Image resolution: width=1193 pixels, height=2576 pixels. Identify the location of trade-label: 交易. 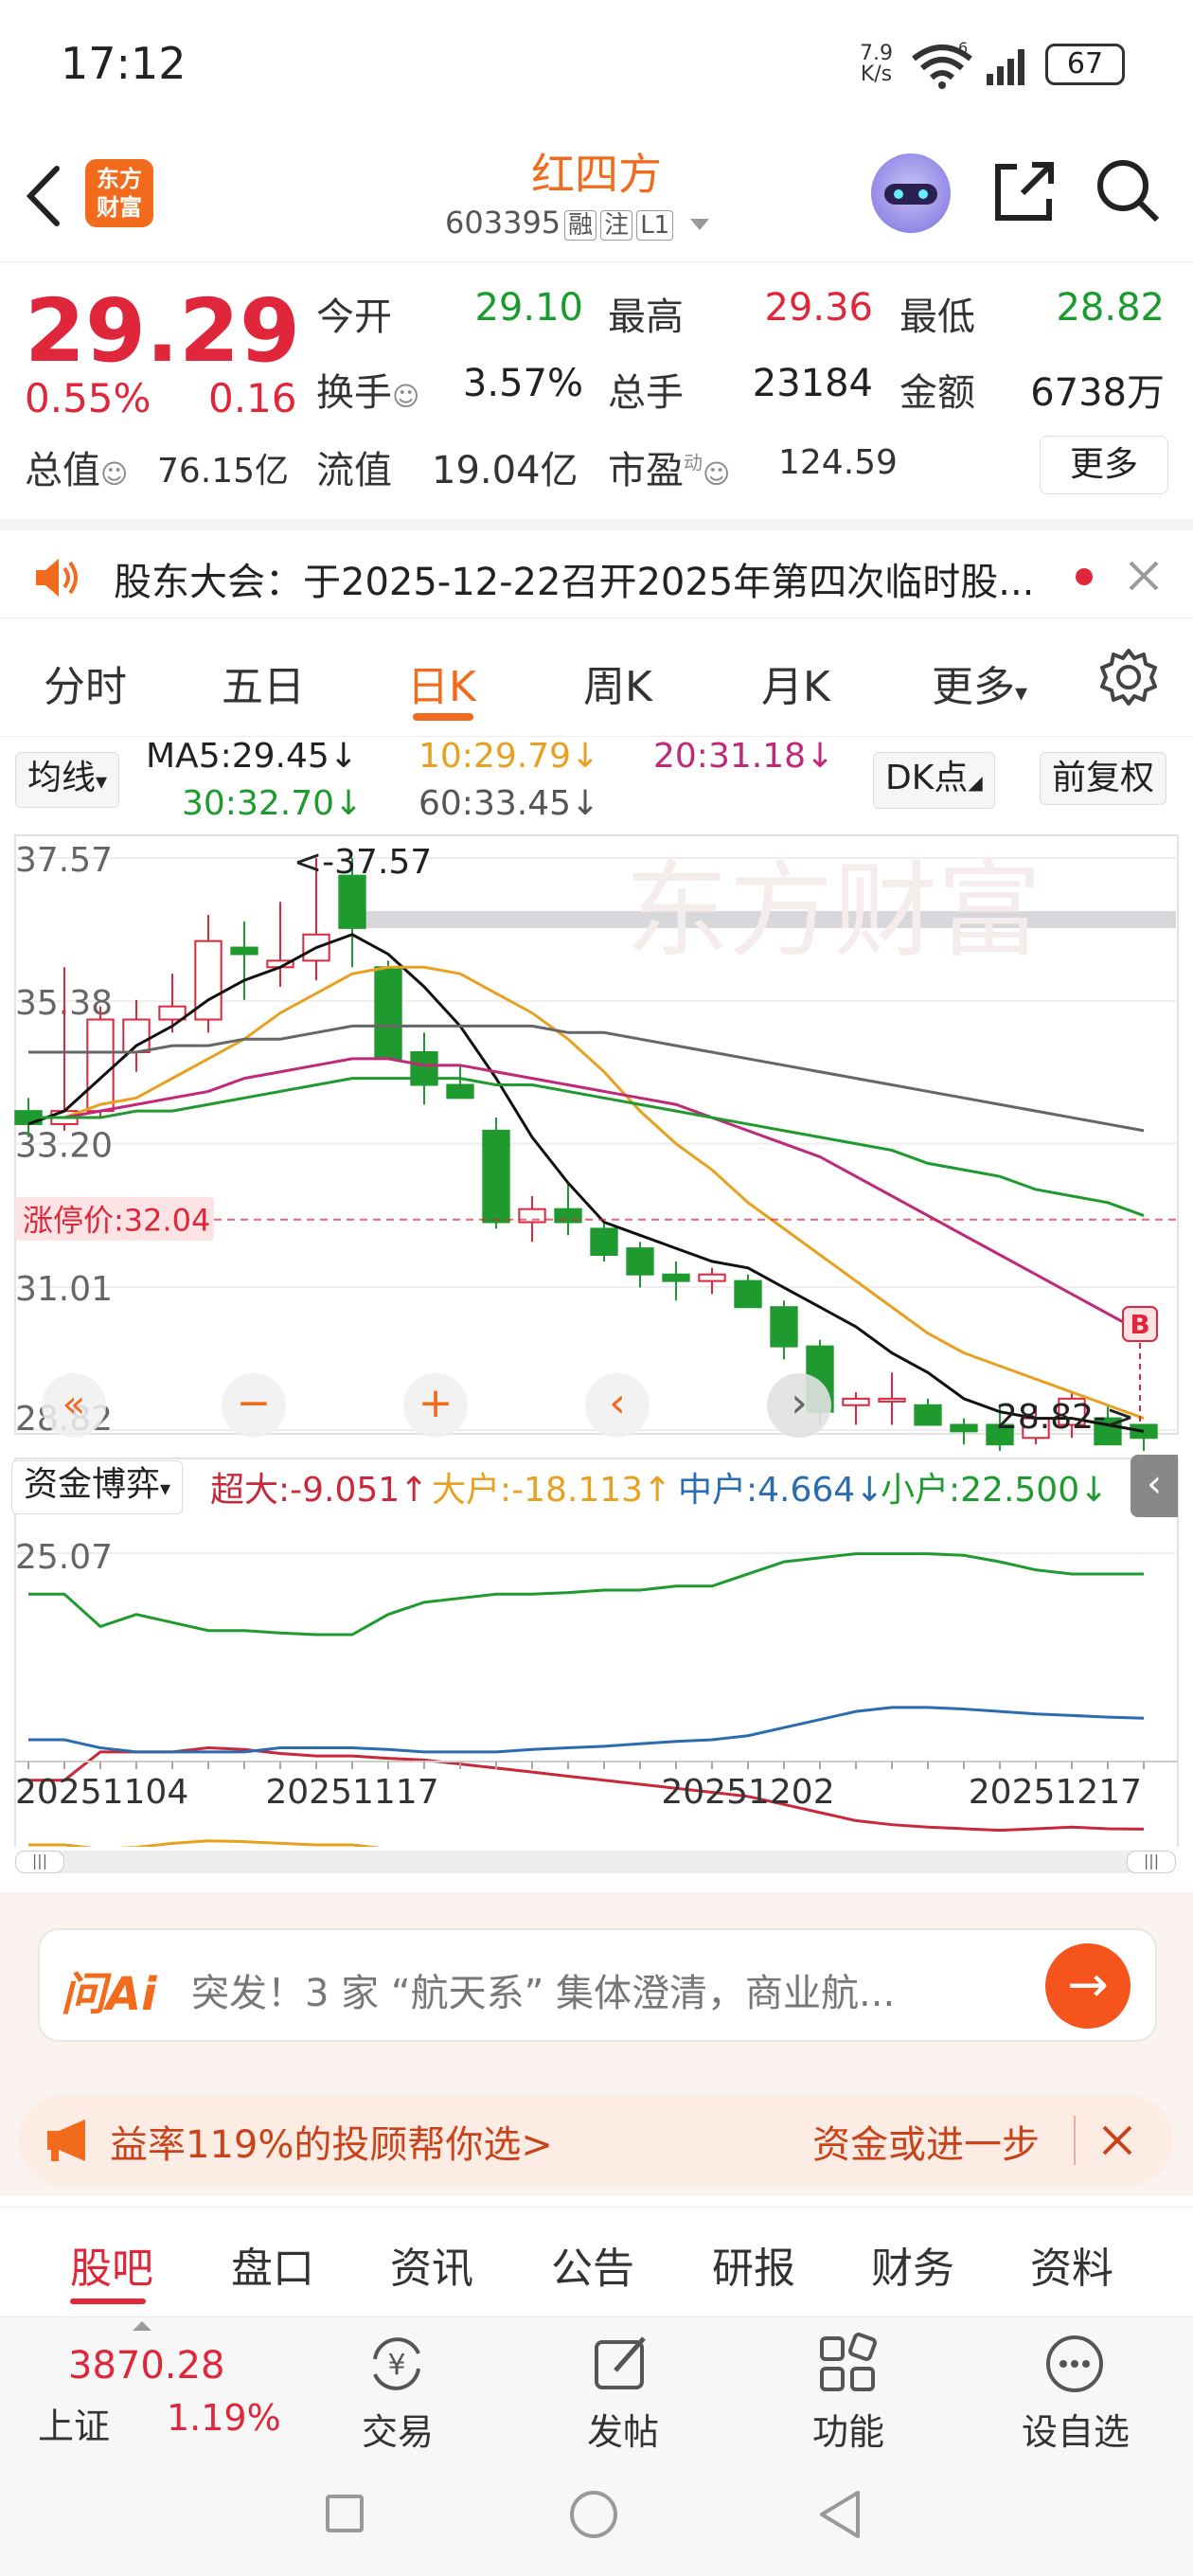
(397, 2429).